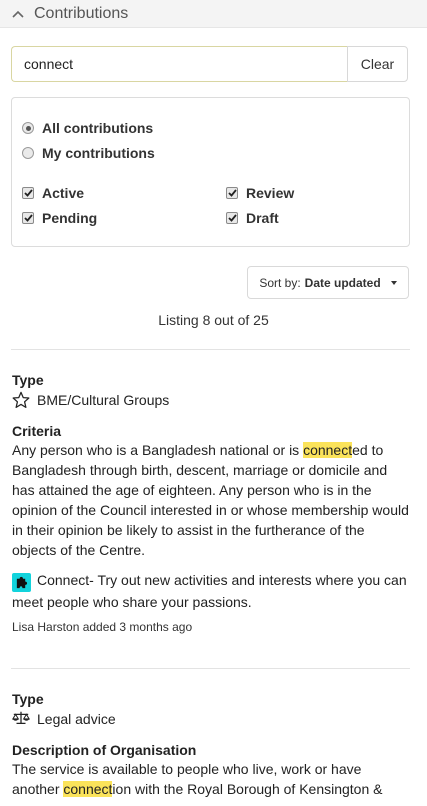 The image size is (427, 806). I want to click on contributions-panel-header: Contributions, so click(213, 14).